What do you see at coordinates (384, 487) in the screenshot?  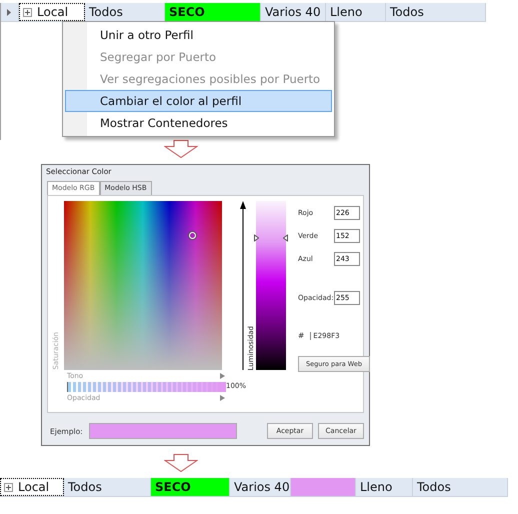 I see `table-cell: Lleno` at bounding box center [384, 487].